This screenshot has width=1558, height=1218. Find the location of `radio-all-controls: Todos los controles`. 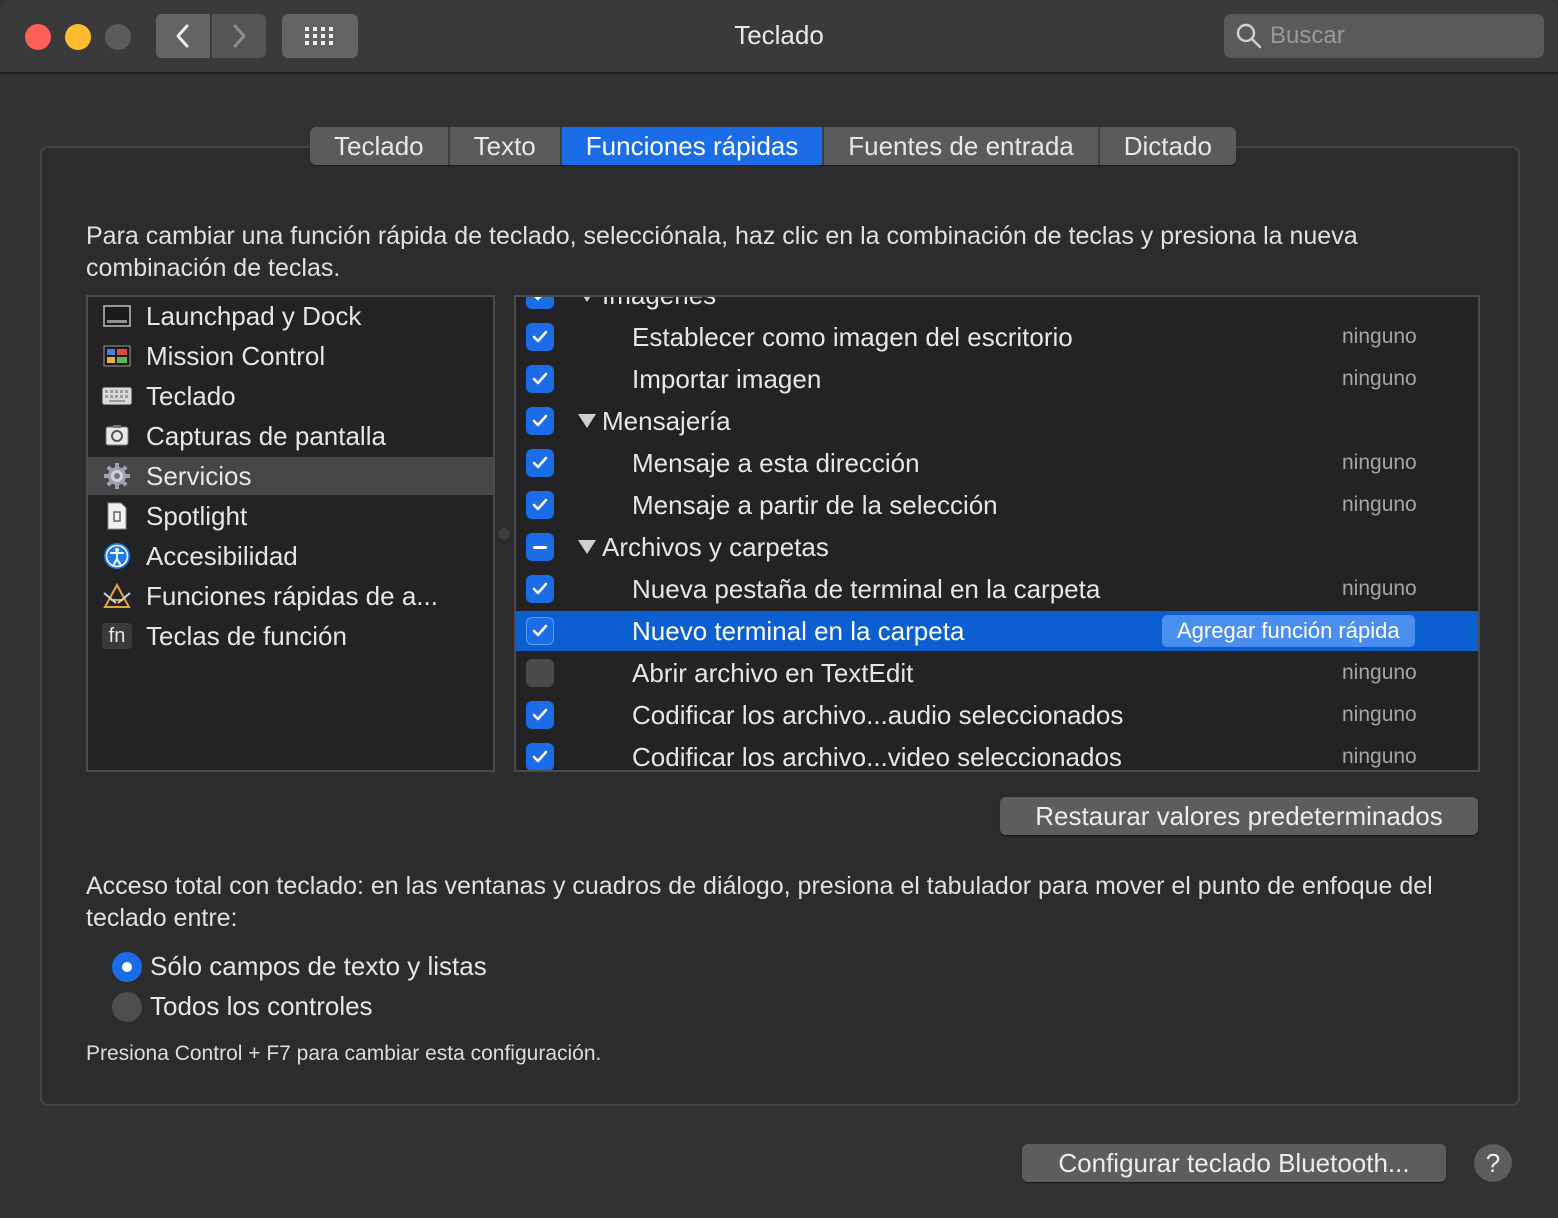

radio-all-controls: Todos los controles is located at coordinates (242, 1006).